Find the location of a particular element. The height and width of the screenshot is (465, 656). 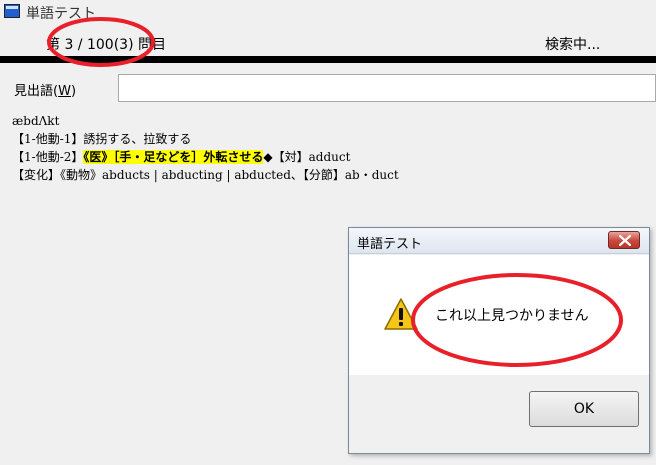

dialog-body: これ以上見つかりません is located at coordinates (499, 315).